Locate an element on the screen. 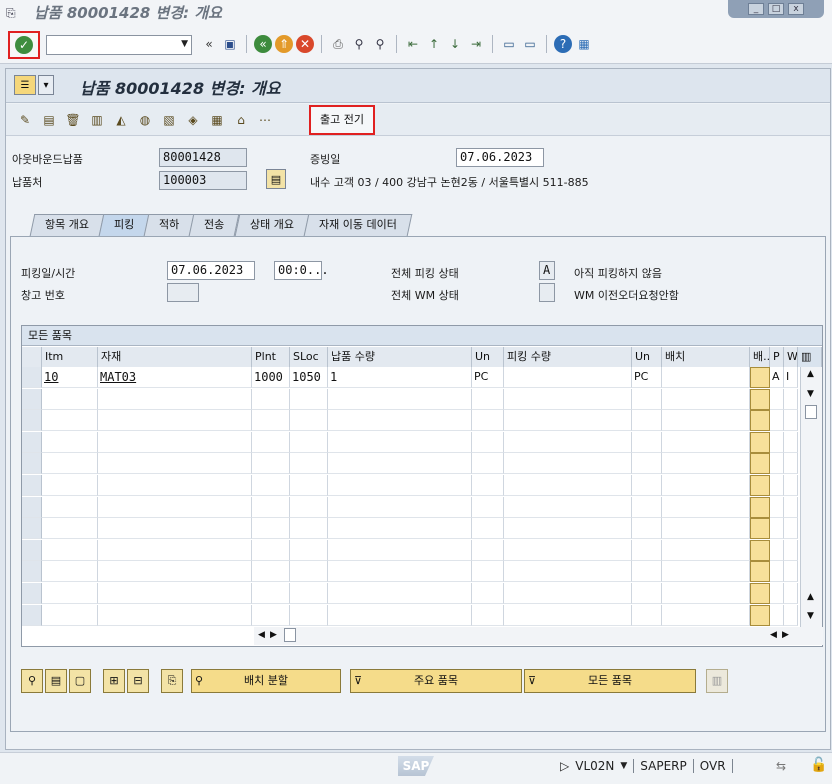 The width and height of the screenshot is (832, 784). exit-icon: ⇑ is located at coordinates (284, 44).